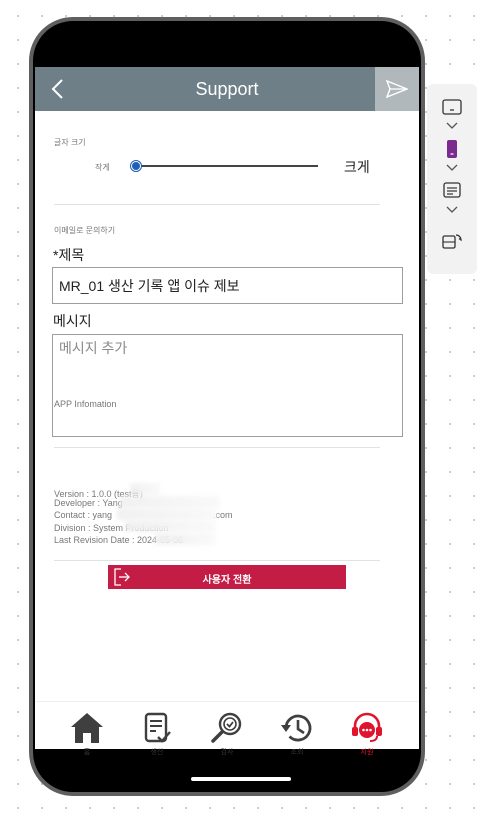 The width and height of the screenshot is (492, 813). I want to click on nav-item-inspection: 검사, so click(227, 736).